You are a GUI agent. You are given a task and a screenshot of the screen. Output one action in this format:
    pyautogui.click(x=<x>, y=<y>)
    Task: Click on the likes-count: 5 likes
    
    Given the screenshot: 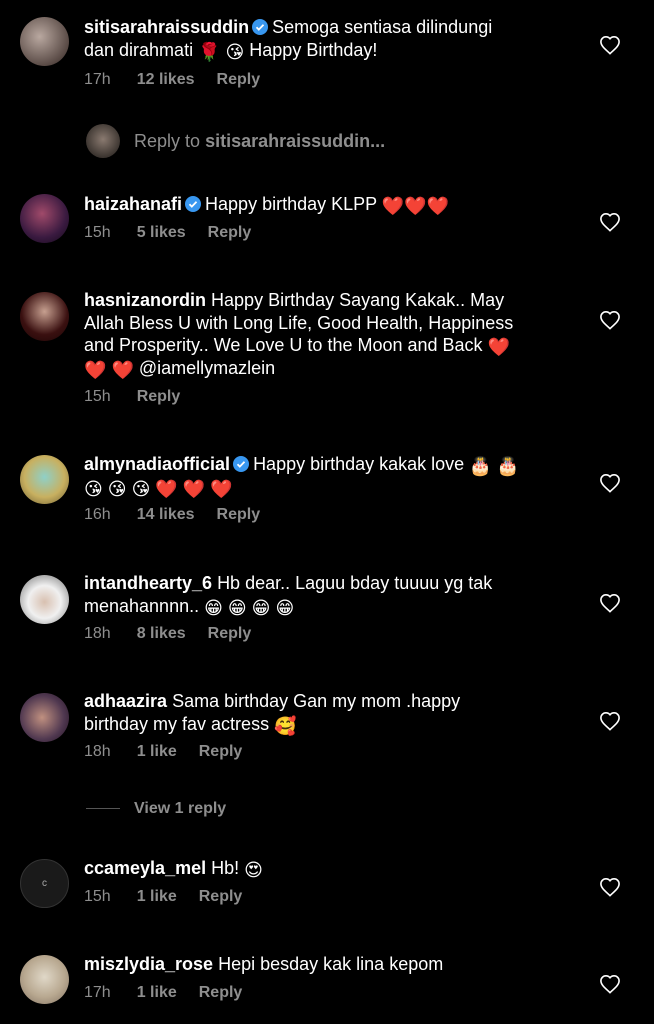 What is the action you would take?
    pyautogui.click(x=161, y=232)
    